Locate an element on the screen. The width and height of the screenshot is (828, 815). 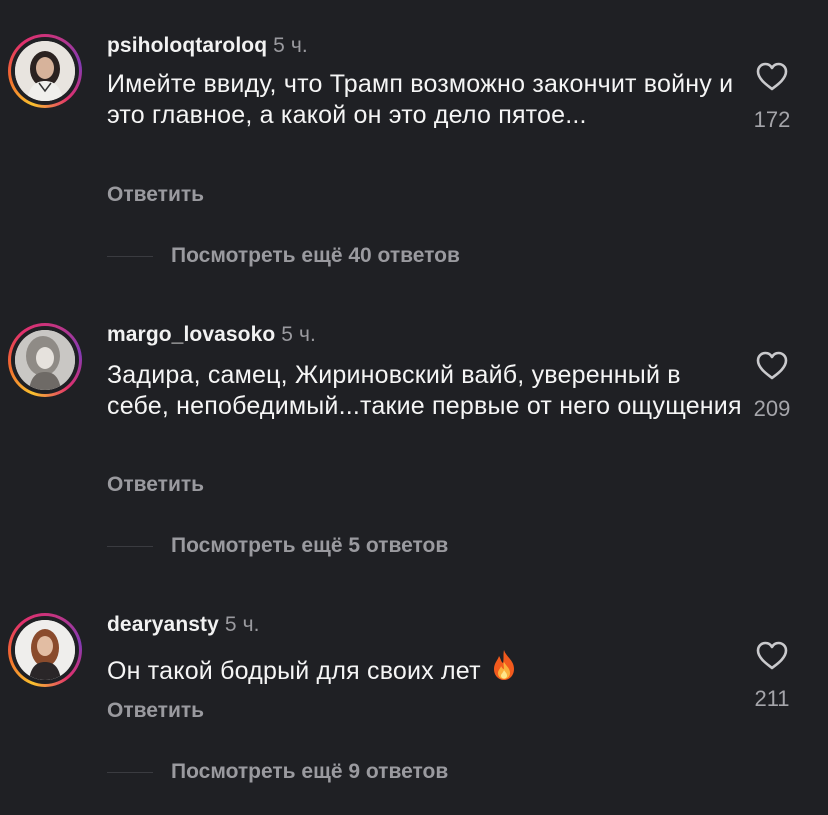
like-button: 172 is located at coordinates (772, 97).